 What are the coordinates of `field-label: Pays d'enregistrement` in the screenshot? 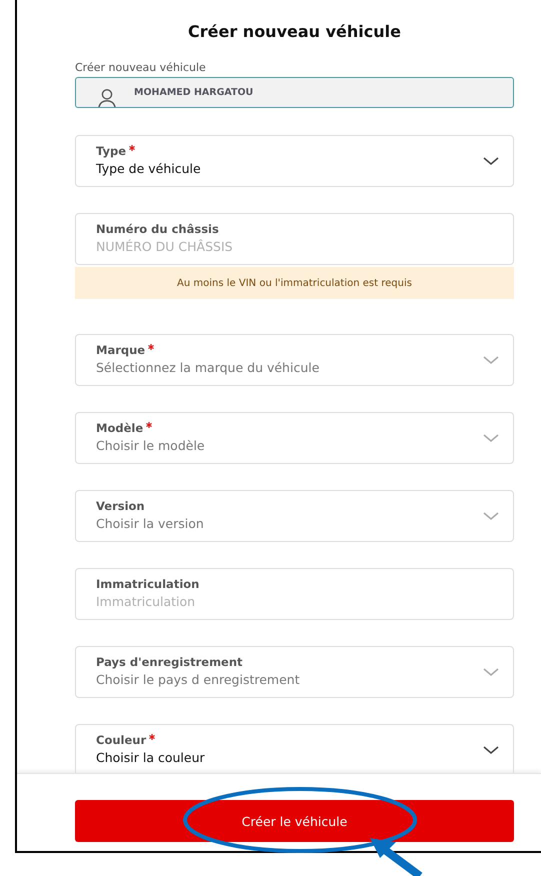 It's located at (169, 662).